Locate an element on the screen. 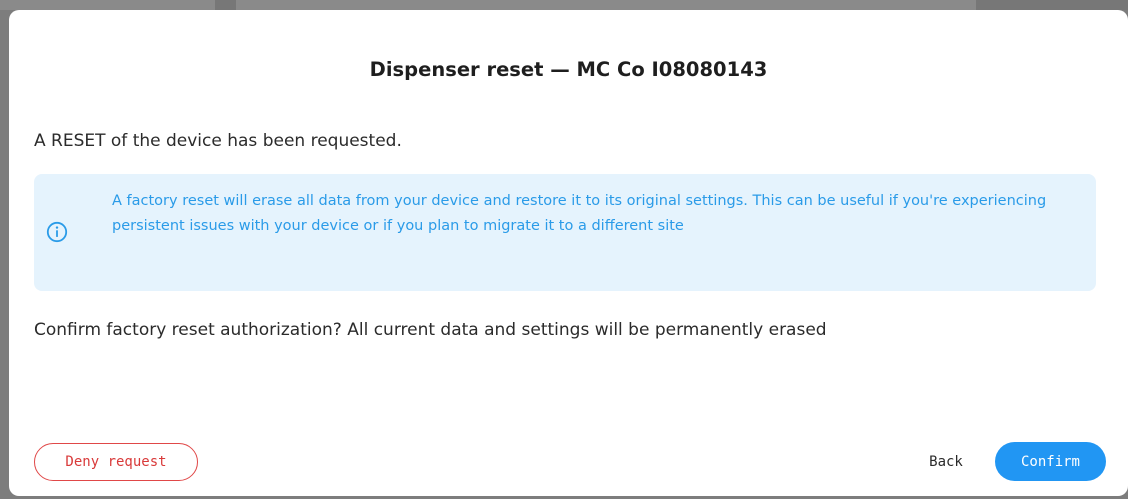 The image size is (1128, 499). backdrop is located at coordinates (564, 5).